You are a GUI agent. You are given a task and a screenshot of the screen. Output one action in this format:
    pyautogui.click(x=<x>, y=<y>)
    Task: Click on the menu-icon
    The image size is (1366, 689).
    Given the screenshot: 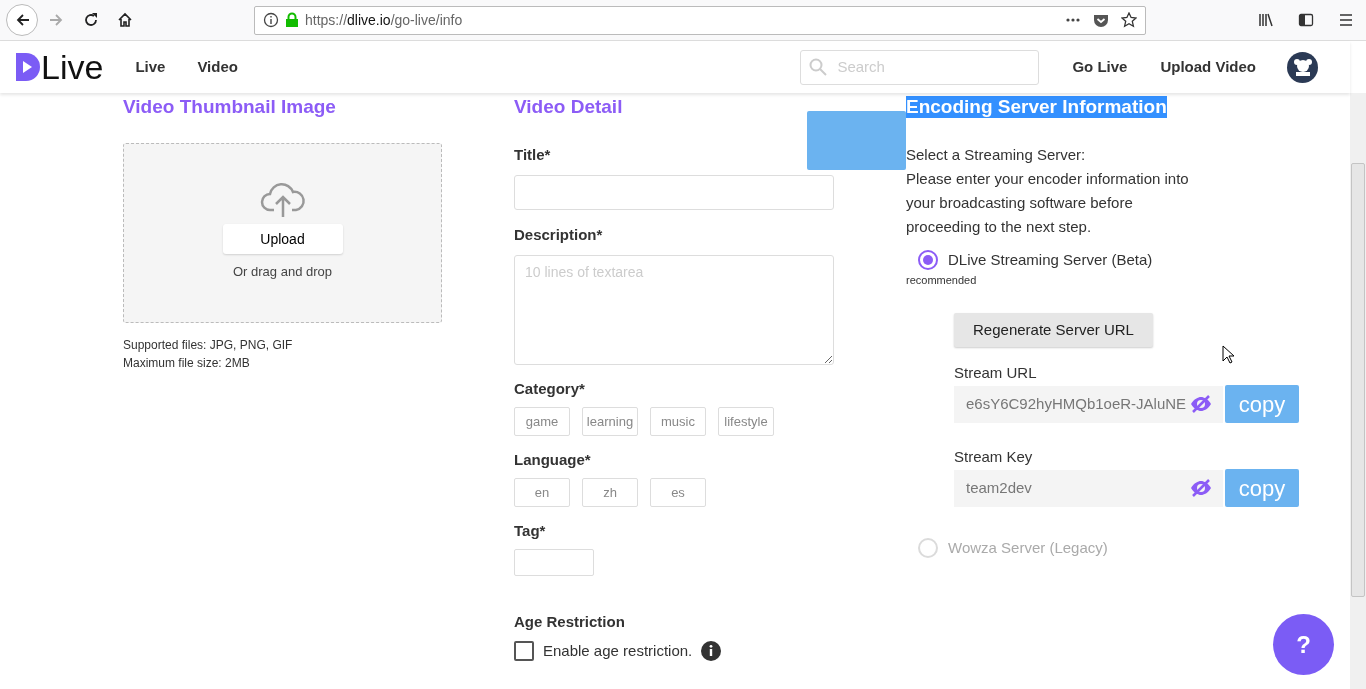 What is the action you would take?
    pyautogui.click(x=1346, y=20)
    